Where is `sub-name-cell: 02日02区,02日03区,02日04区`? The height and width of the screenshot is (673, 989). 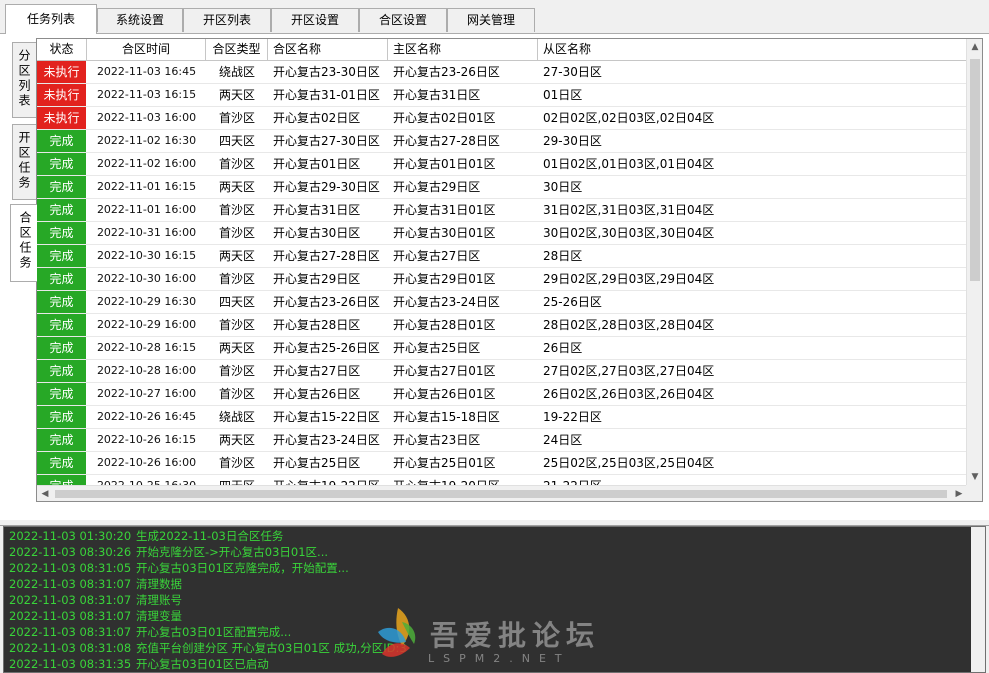 sub-name-cell: 02日02区,02日03区,02日04区 is located at coordinates (629, 118).